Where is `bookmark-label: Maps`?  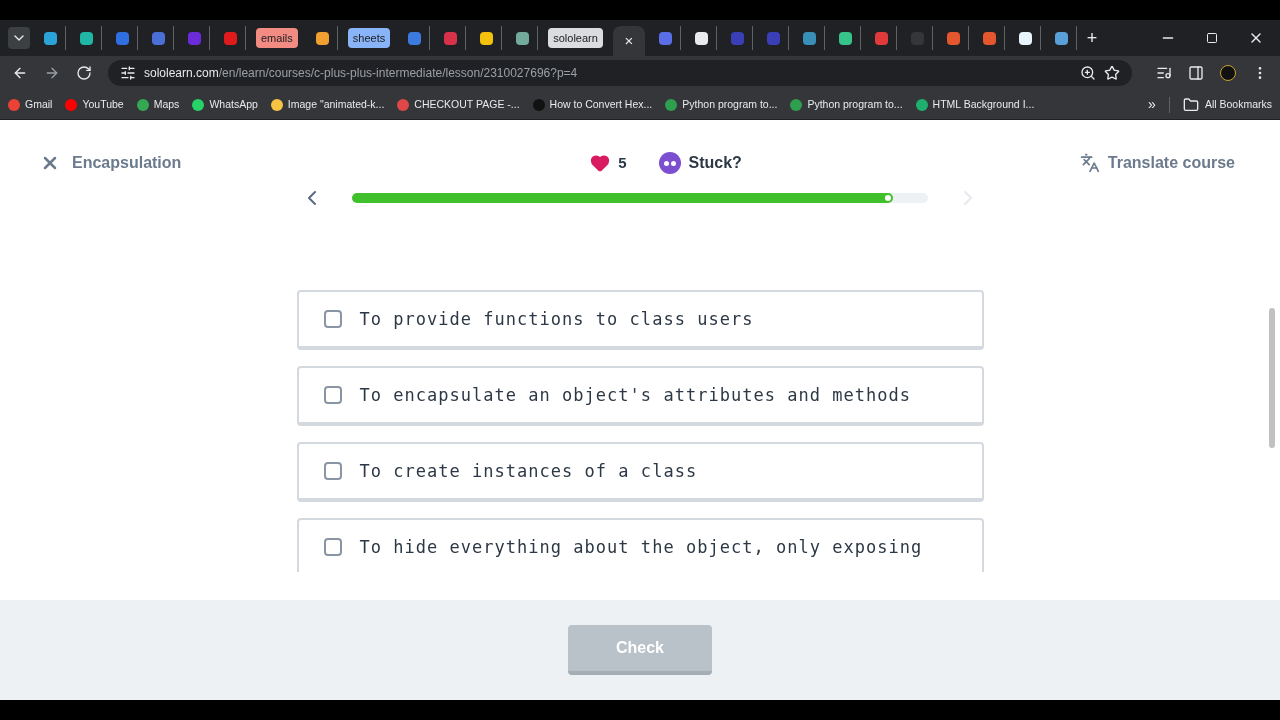
bookmark-label: Maps is located at coordinates (166, 104).